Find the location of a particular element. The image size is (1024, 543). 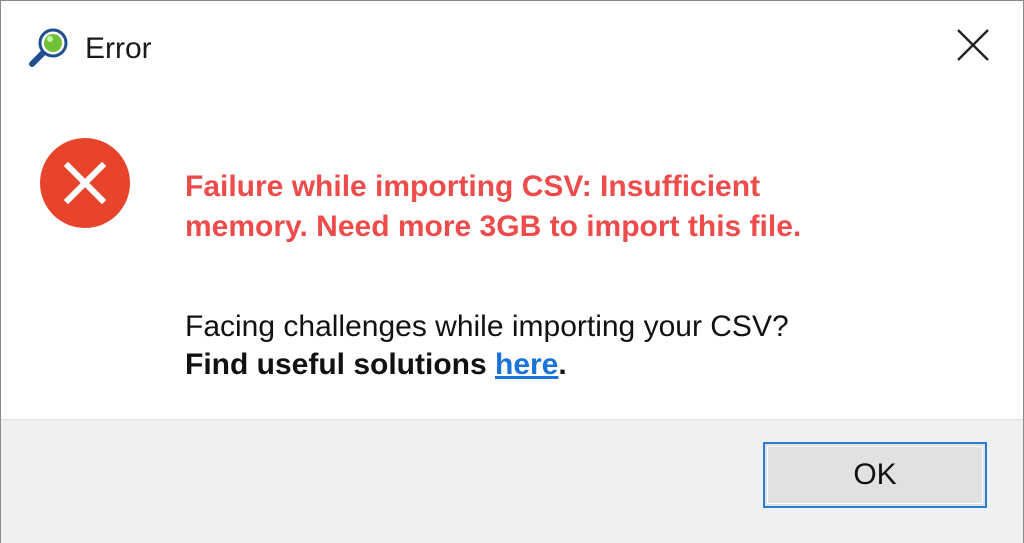

ok-button: OK is located at coordinates (875, 475).